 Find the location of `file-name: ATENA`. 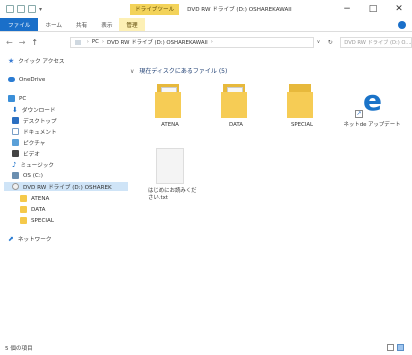

file-name: ATENA is located at coordinates (170, 125).